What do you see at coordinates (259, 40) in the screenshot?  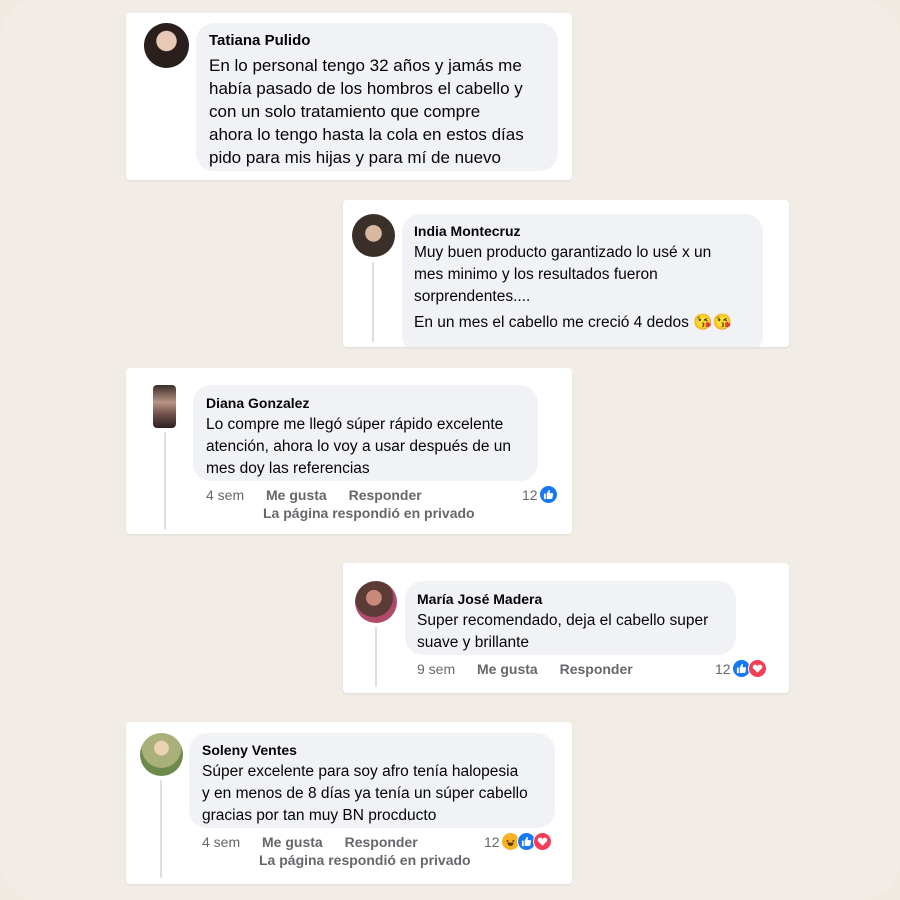 I see `commenter-name: Tatiana Pulido` at bounding box center [259, 40].